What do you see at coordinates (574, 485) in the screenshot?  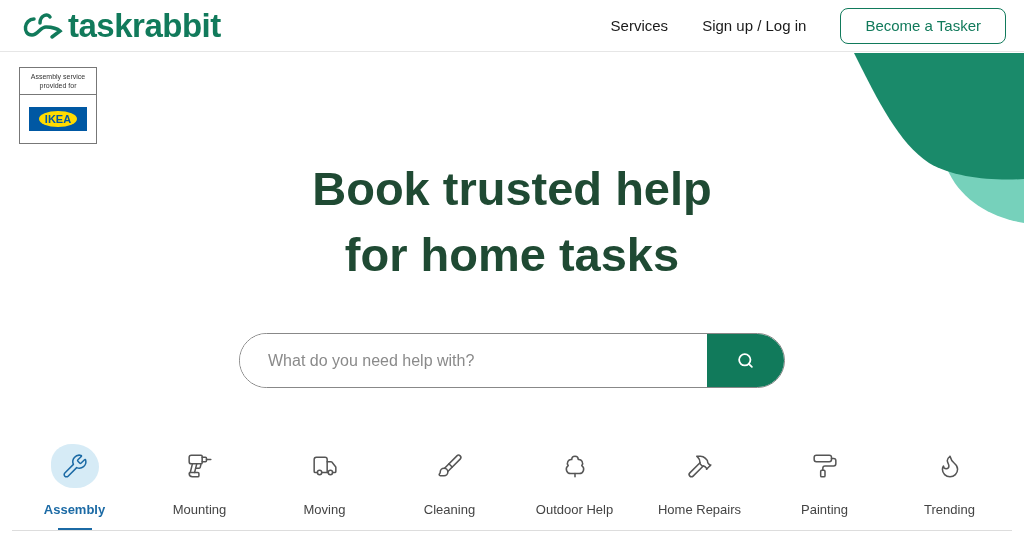 I see `category-tab: Outdoor Help` at bounding box center [574, 485].